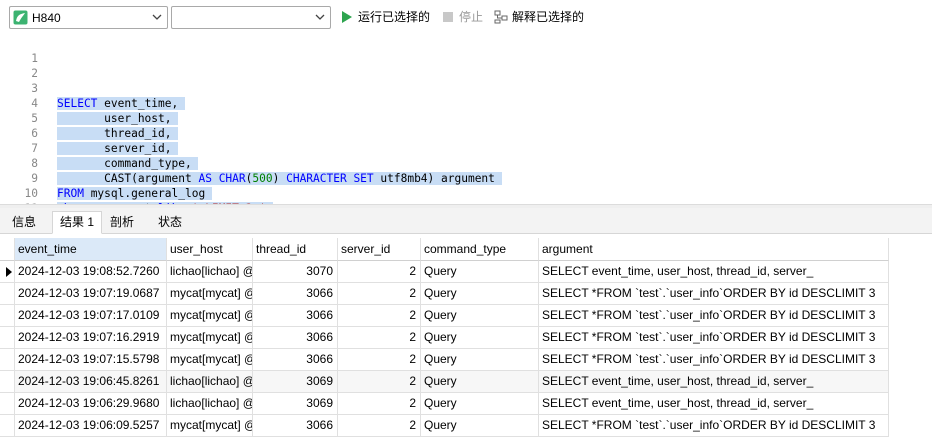 This screenshot has height=447, width=932. I want to click on connection-name: H840, so click(46, 18).